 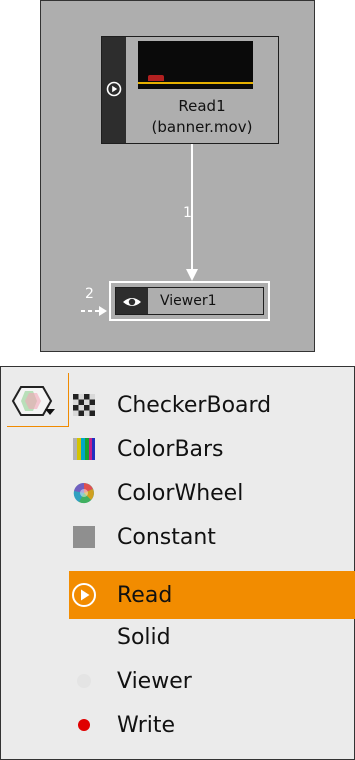 I want to click on menu-item-colorbars: ColorBars, so click(x=212, y=449).